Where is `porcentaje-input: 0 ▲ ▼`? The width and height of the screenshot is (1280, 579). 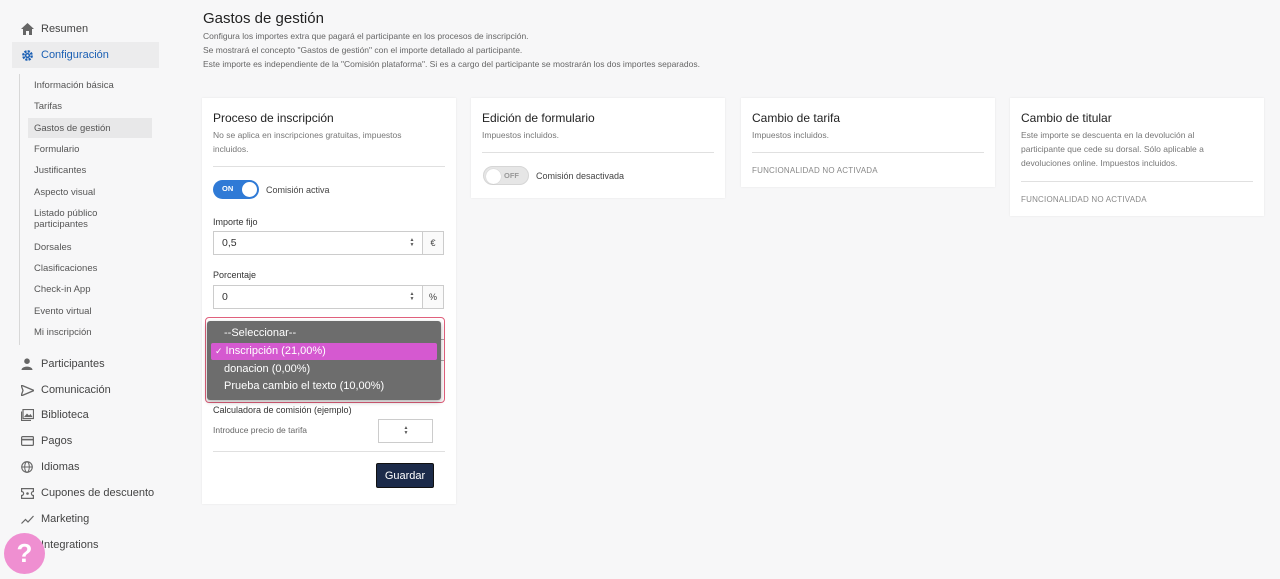 porcentaje-input: 0 ▲ ▼ is located at coordinates (318, 297).